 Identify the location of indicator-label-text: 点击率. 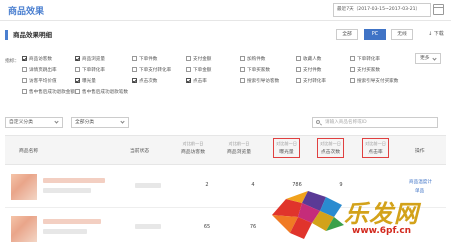
(200, 81).